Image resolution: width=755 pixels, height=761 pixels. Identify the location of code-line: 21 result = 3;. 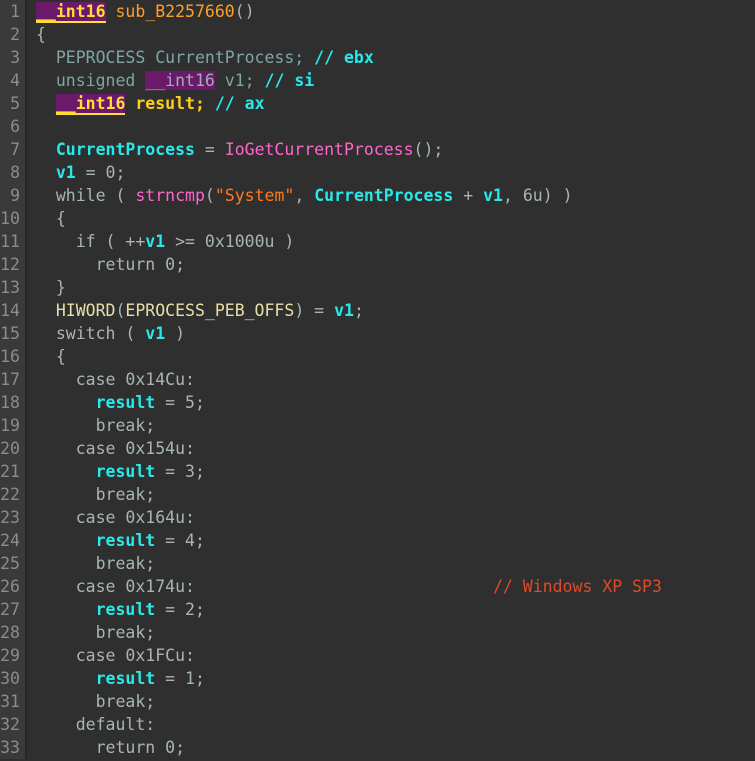
(377, 471).